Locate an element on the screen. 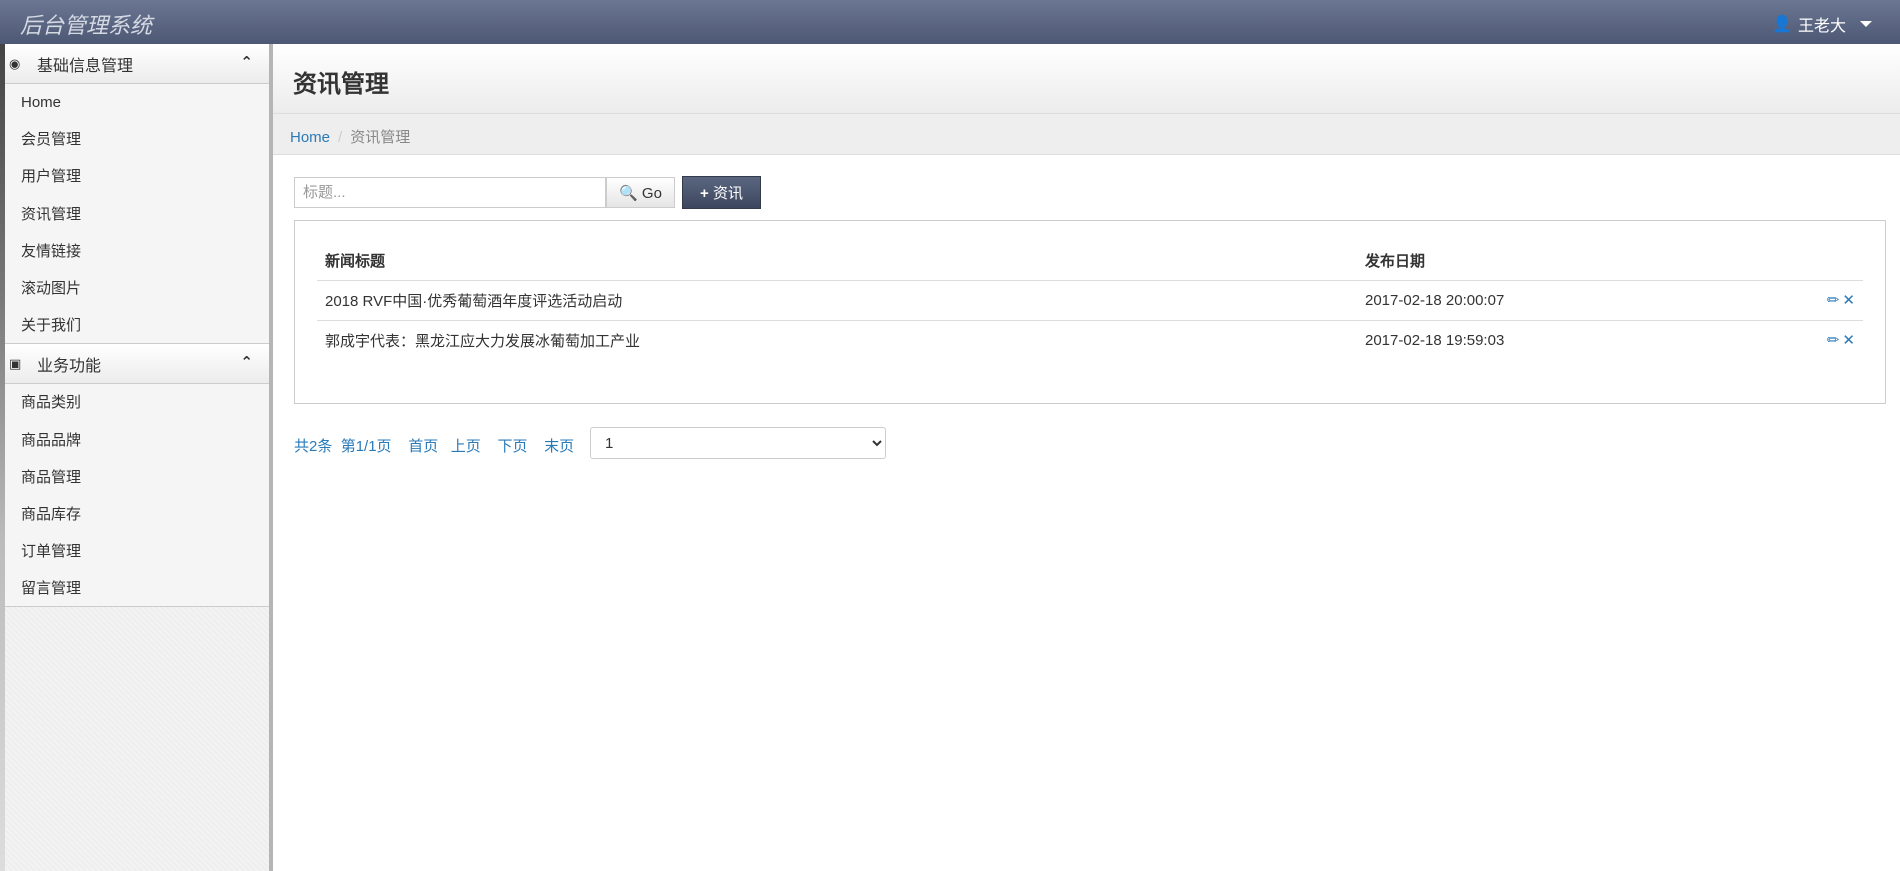 Image resolution: width=1900 pixels, height=871 pixels. page-header: 资讯管理 is located at coordinates (1086, 79).